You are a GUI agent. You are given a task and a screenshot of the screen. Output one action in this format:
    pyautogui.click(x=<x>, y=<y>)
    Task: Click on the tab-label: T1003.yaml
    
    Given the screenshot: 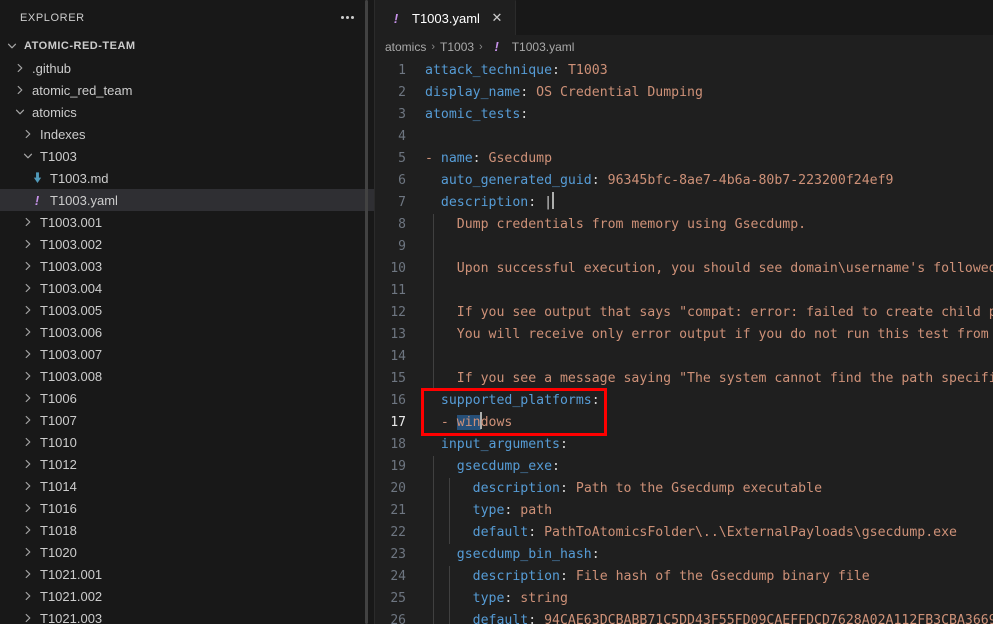 What is the action you would take?
    pyautogui.click(x=446, y=18)
    